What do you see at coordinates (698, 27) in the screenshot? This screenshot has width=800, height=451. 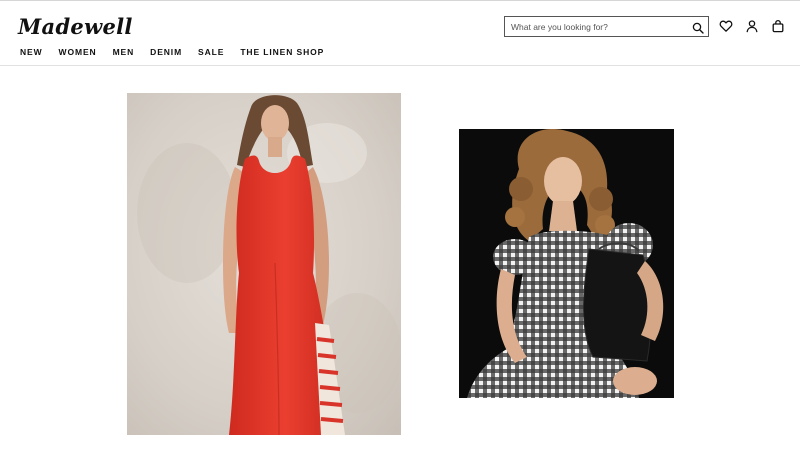 I see `search-icon` at bounding box center [698, 27].